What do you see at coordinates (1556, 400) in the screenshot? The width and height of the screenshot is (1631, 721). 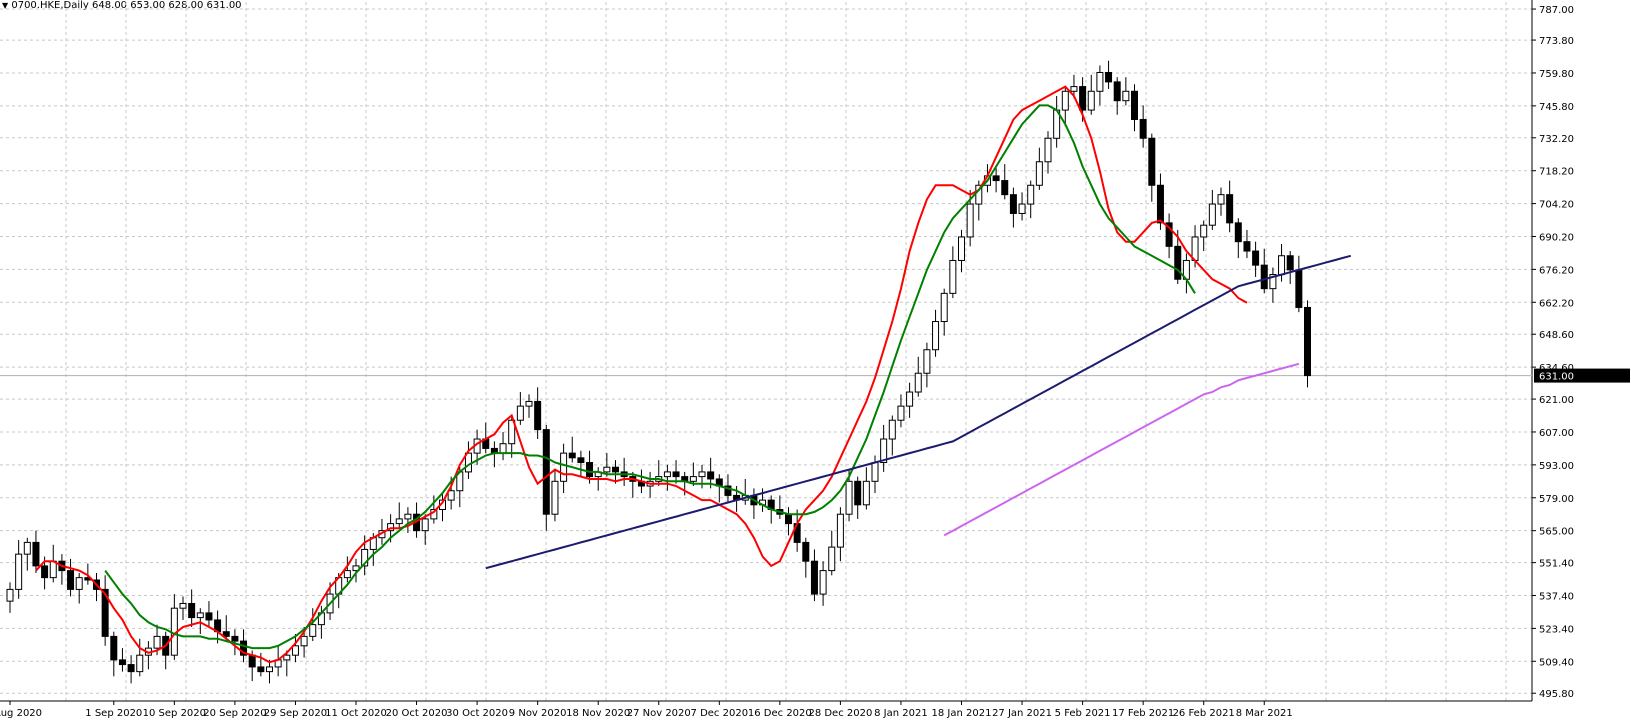 I see `y-tick-label: 621.00` at bounding box center [1556, 400].